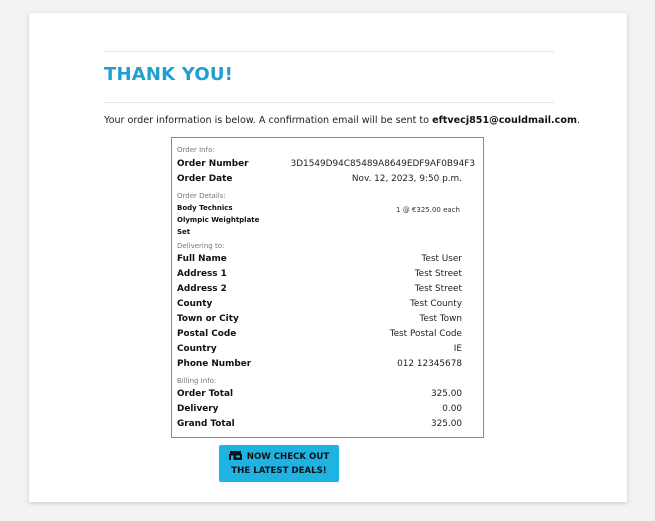 This screenshot has height=521, width=655. I want to click on delivery-field-label: Country, so click(197, 349).